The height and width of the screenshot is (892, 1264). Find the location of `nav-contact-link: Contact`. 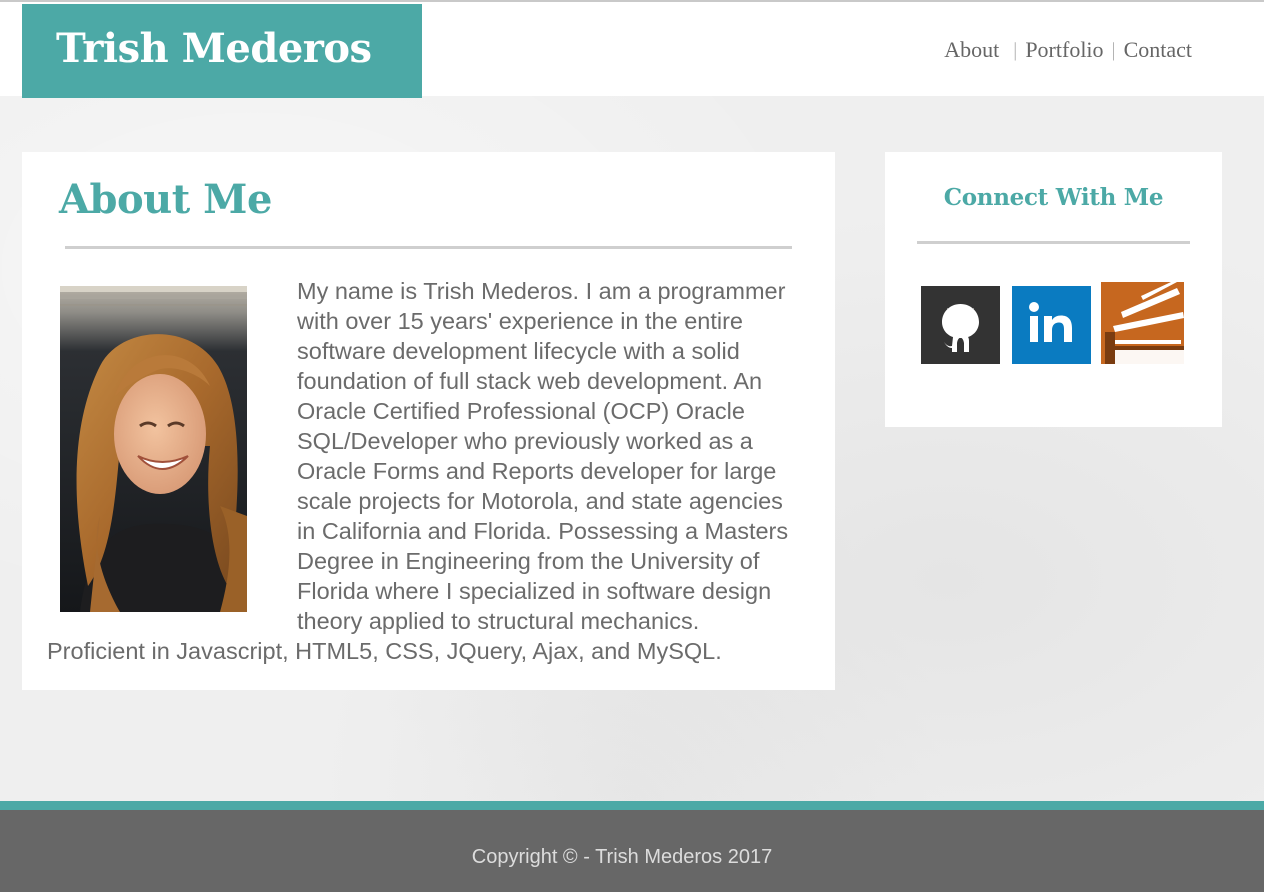

nav-contact-link: Contact is located at coordinates (1158, 50).